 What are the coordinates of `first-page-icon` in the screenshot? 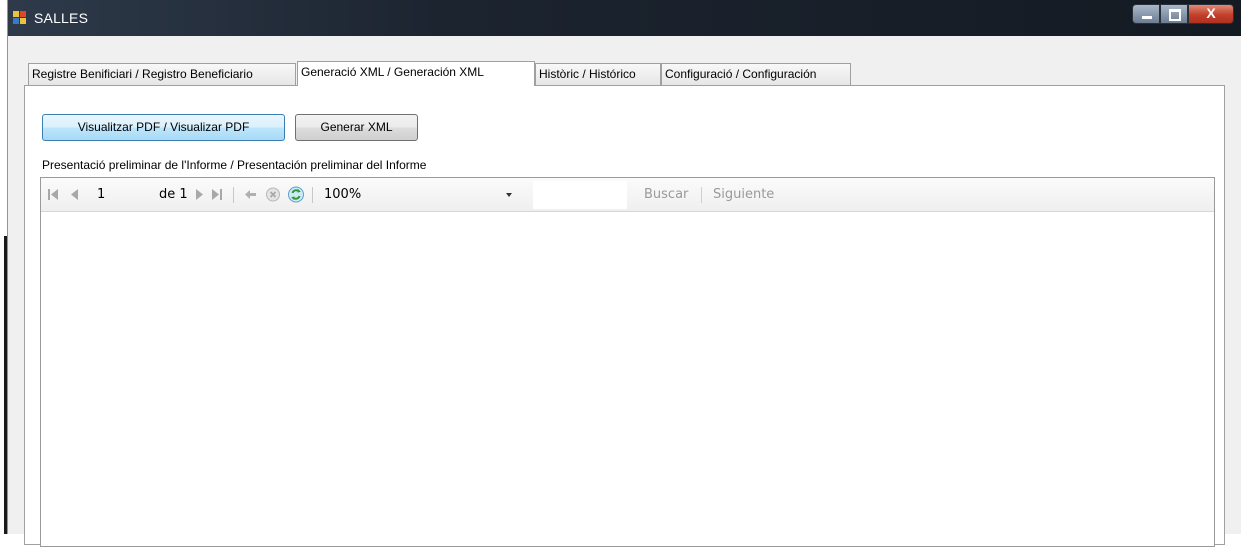 It's located at (53, 194).